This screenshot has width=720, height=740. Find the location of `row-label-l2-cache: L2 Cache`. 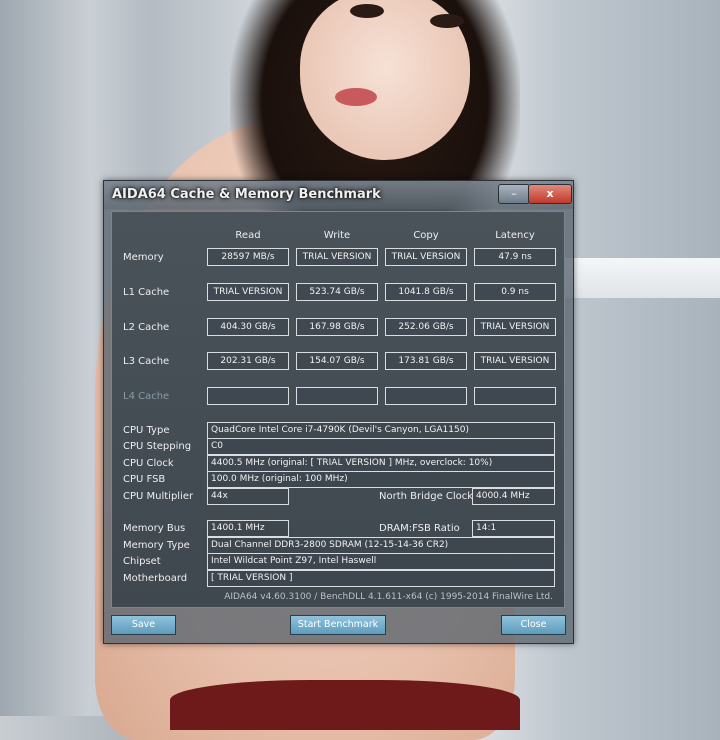

row-label-l2-cache: L2 Cache is located at coordinates (146, 327).